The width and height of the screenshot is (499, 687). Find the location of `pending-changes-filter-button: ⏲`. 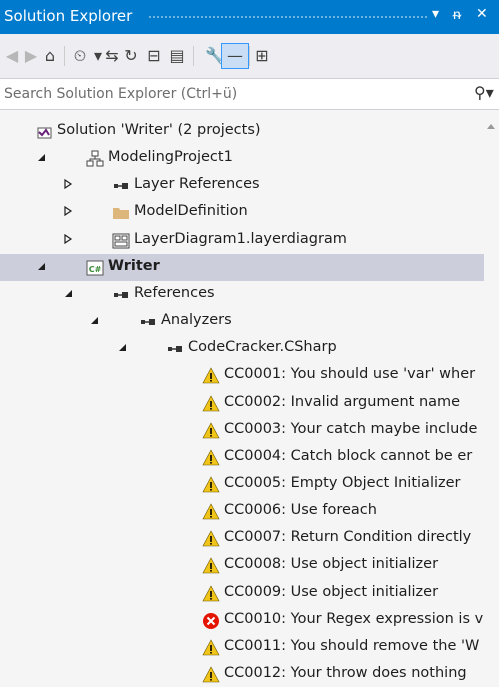

pending-changes-filter-button: ⏲ is located at coordinates (80, 56).